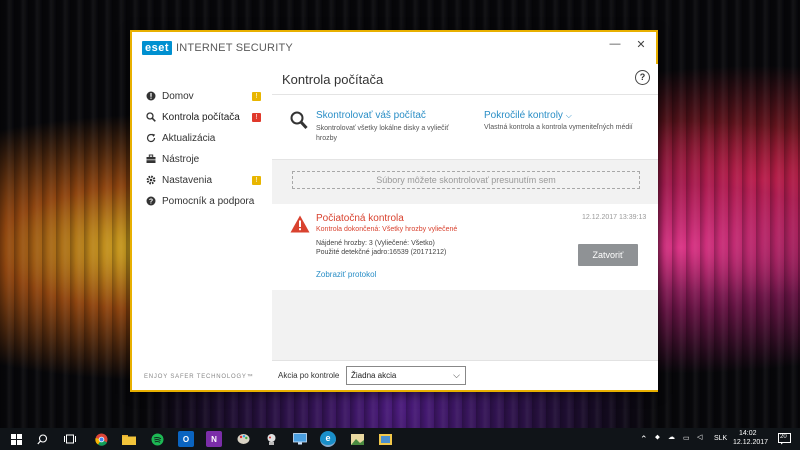  What do you see at coordinates (189, 138) in the screenshot?
I see `sidebar-item-label: Aktualizácia` at bounding box center [189, 138].